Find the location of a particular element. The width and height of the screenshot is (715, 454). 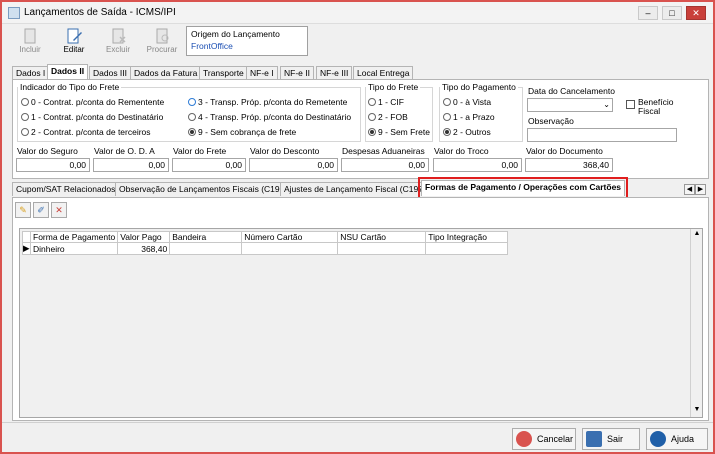

cell-bandeira is located at coordinates (206, 248).